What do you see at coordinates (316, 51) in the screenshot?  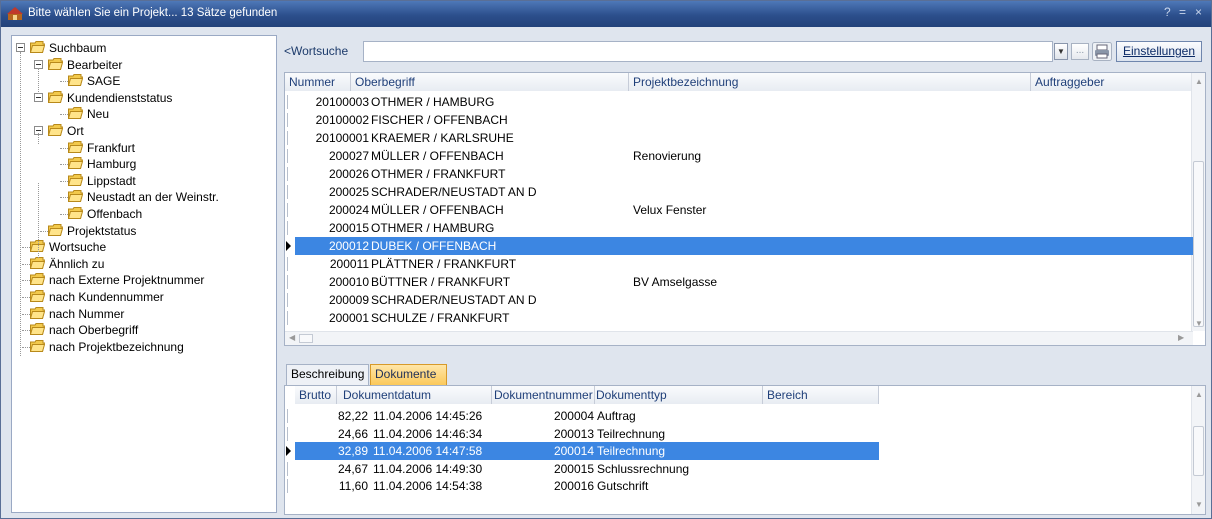 I see `word-search-label: <Wortsuche` at bounding box center [316, 51].